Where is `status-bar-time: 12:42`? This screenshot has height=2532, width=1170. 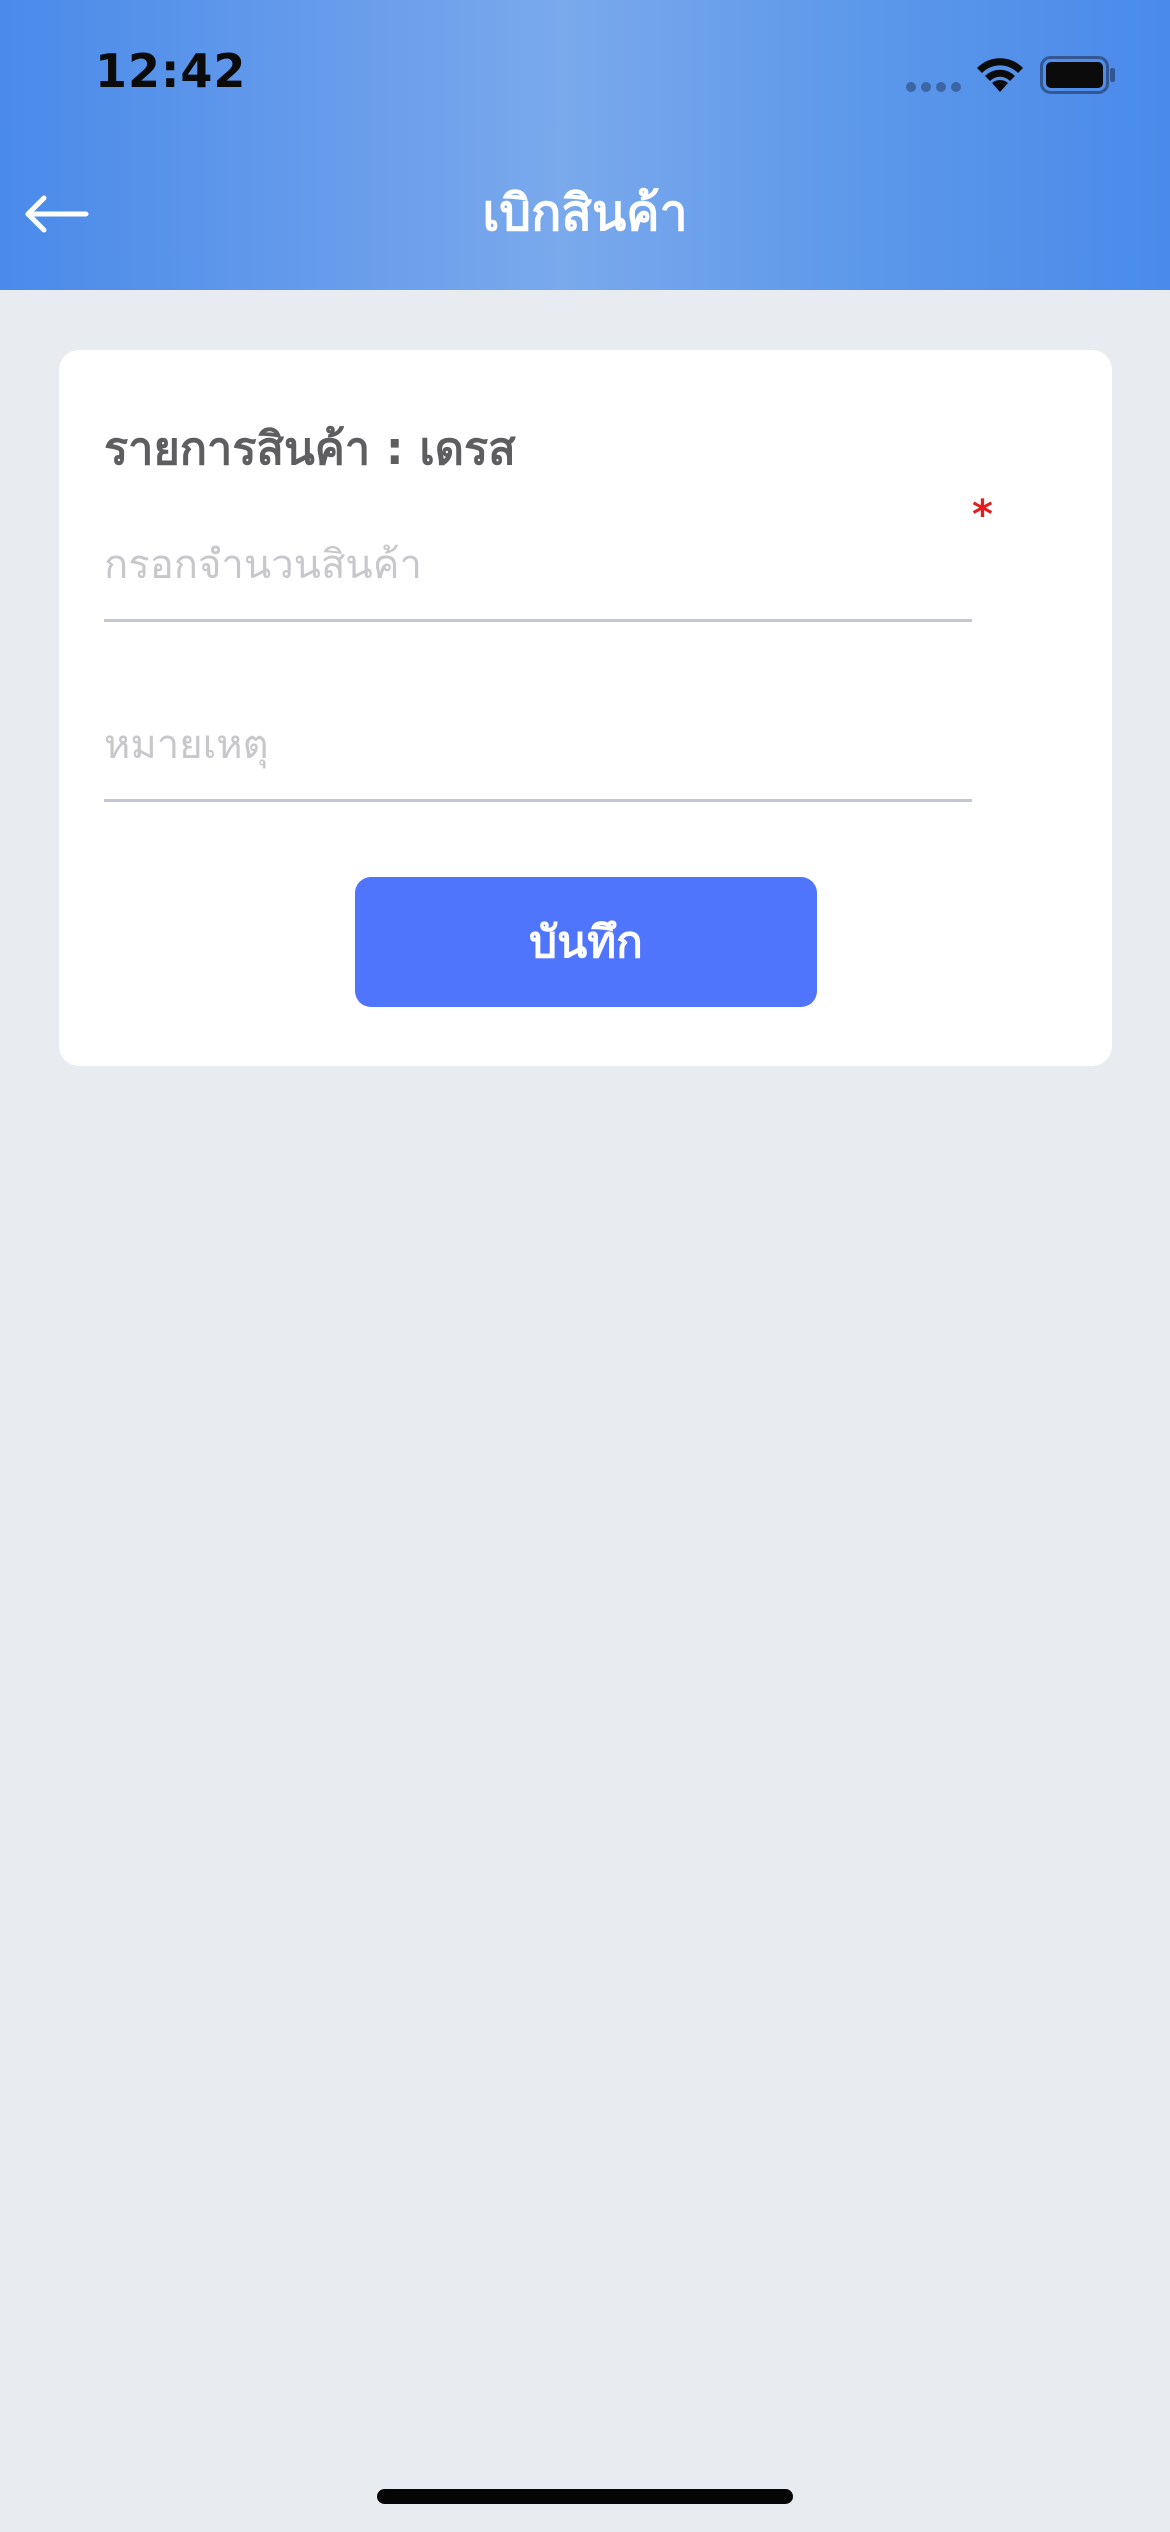
status-bar-time: 12:42 is located at coordinates (171, 71).